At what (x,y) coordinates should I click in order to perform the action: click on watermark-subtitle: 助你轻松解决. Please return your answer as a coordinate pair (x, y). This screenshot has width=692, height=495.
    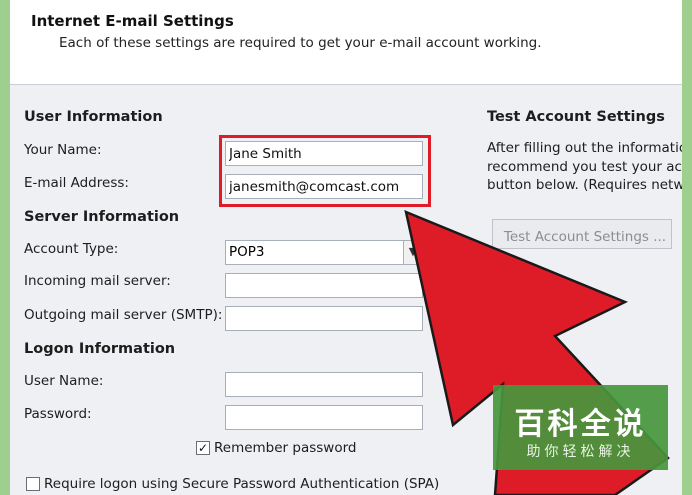
    Looking at the image, I should click on (580, 452).